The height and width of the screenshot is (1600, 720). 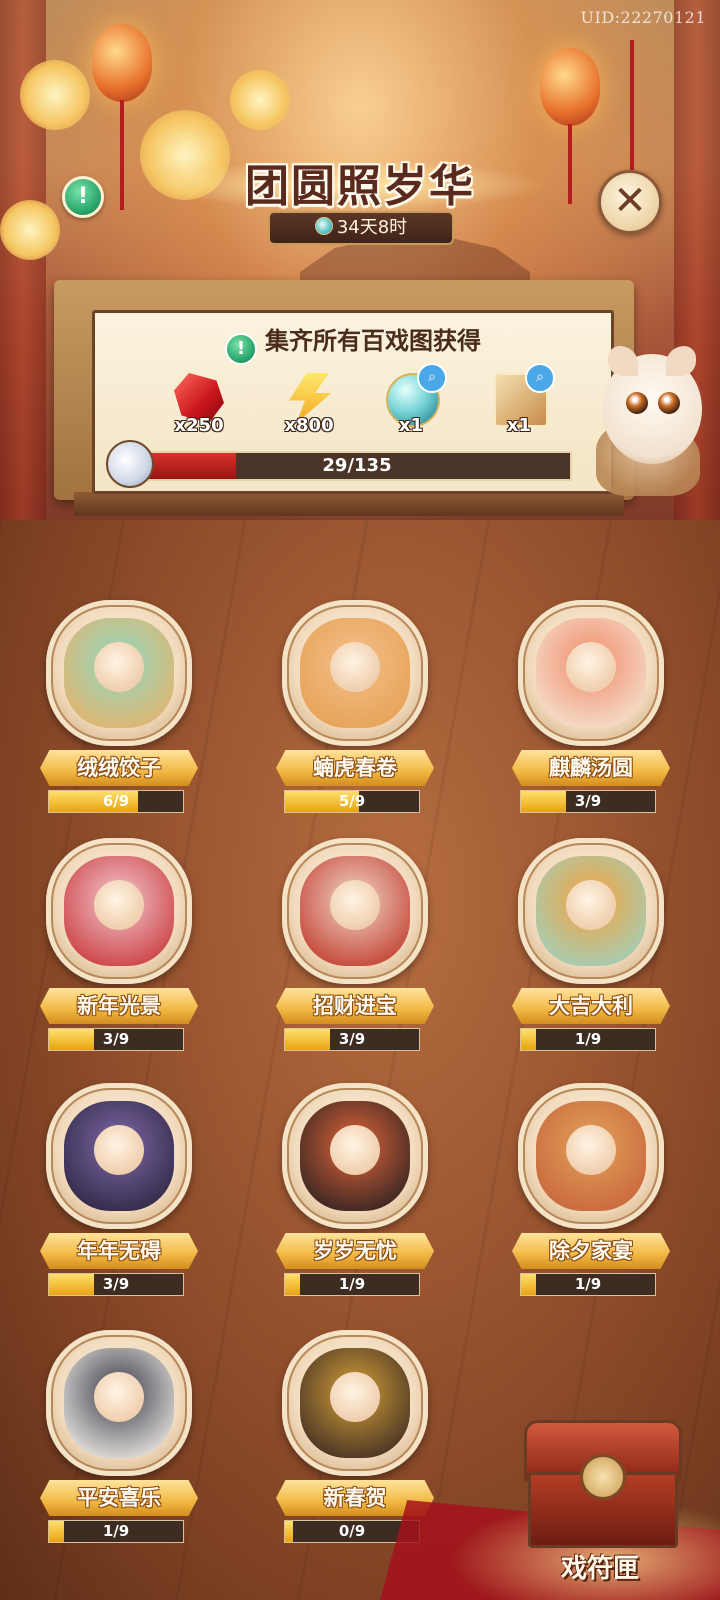 I want to click on item-progress-bar: 5/9, so click(x=352, y=801).